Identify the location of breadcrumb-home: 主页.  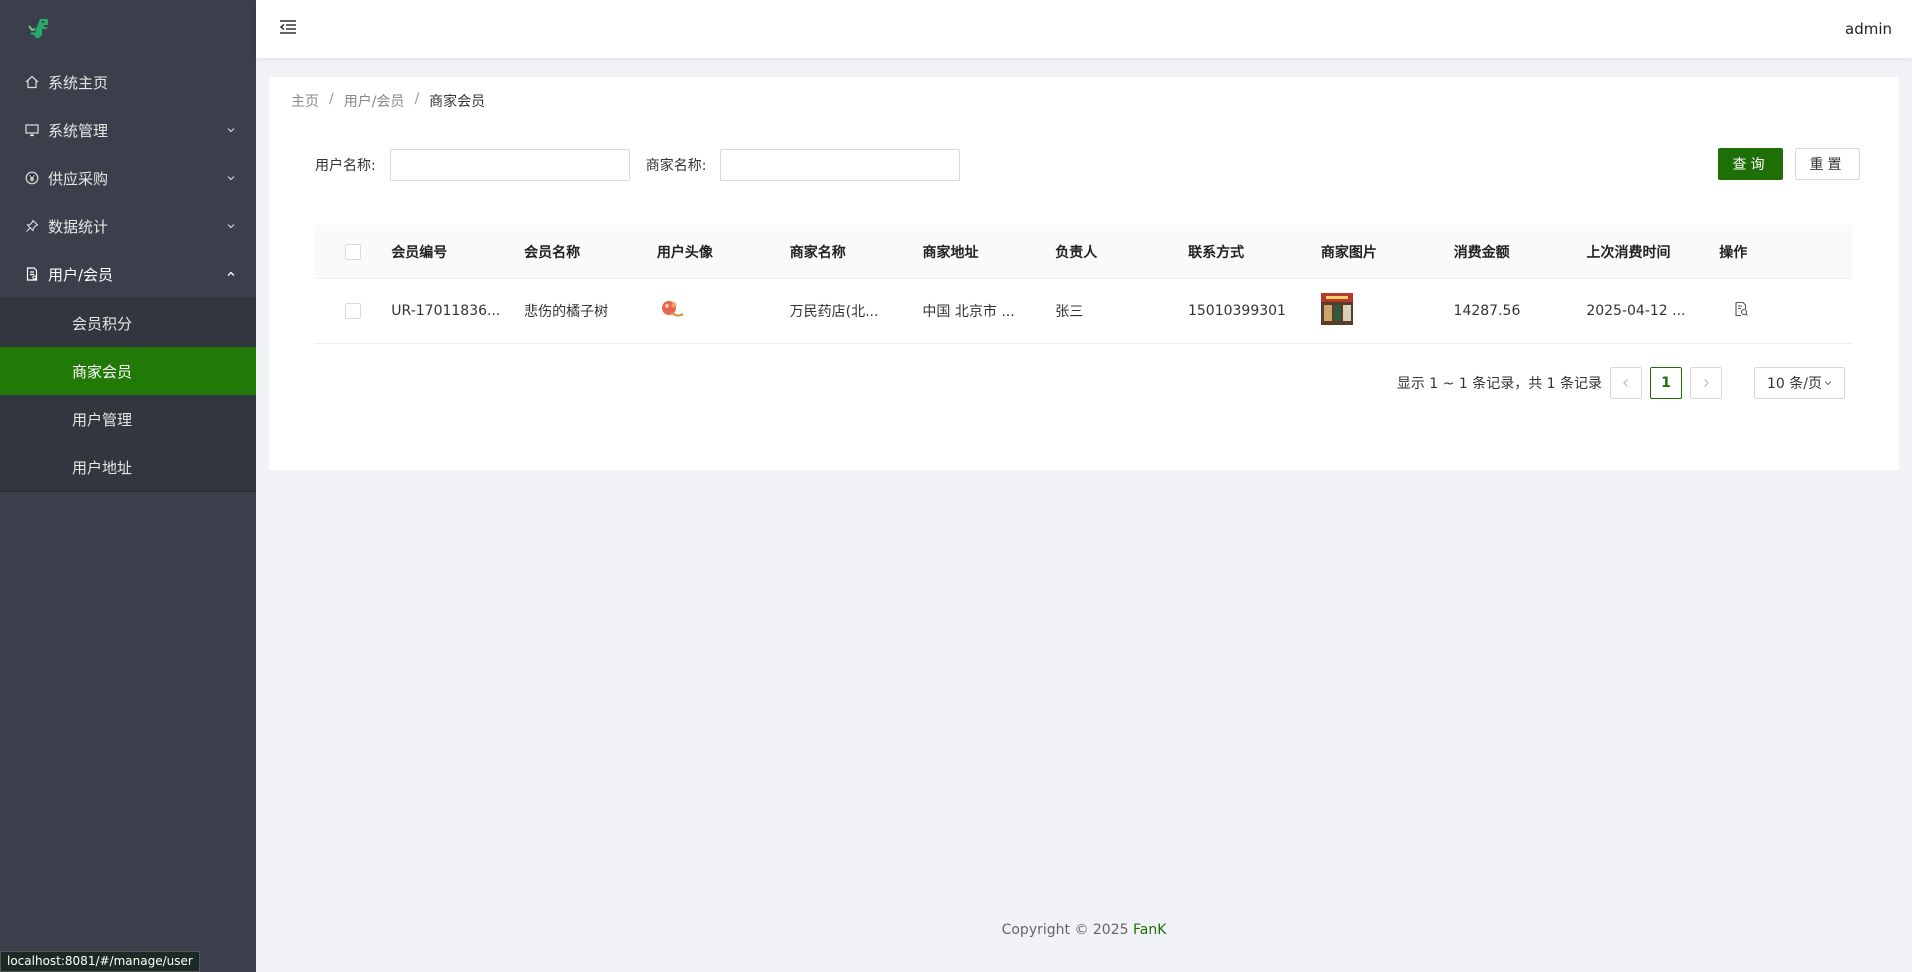
(305, 101).